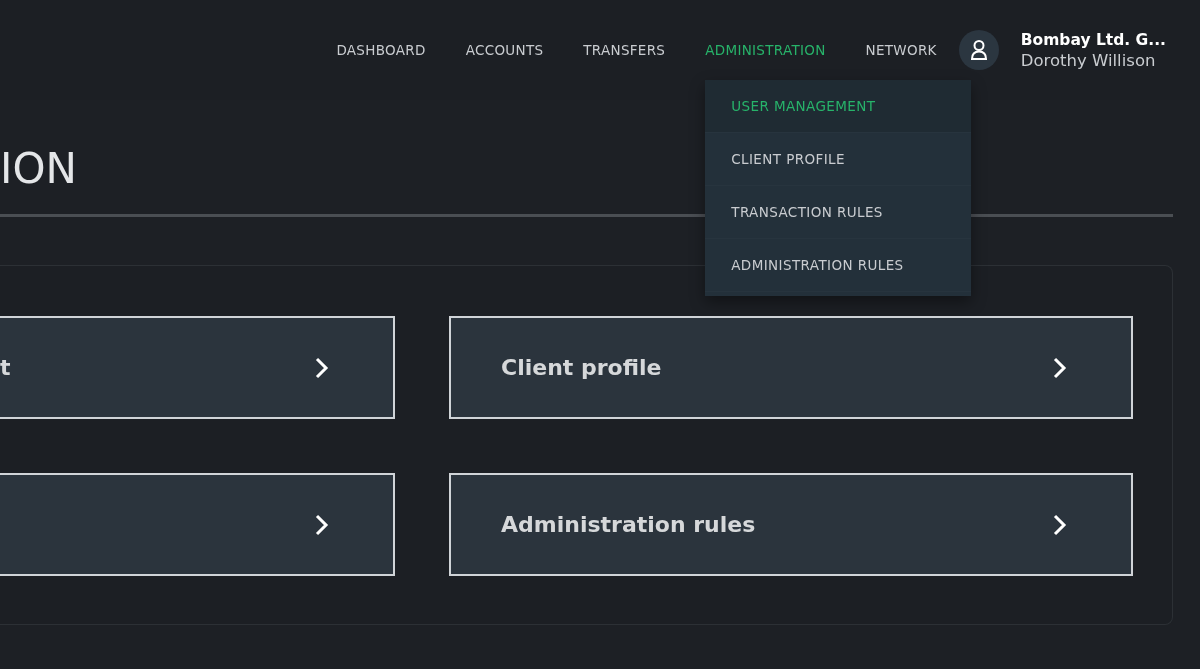  What do you see at coordinates (765, 50) in the screenshot?
I see `nav-link: ADMINISTRATION` at bounding box center [765, 50].